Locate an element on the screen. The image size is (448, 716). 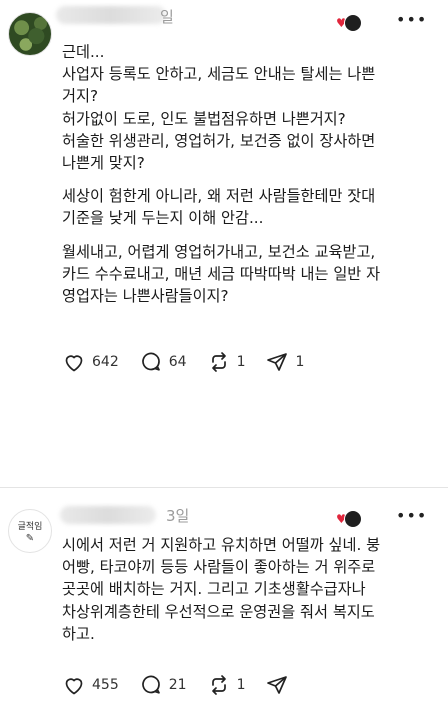
post-time: 3일 is located at coordinates (178, 516).